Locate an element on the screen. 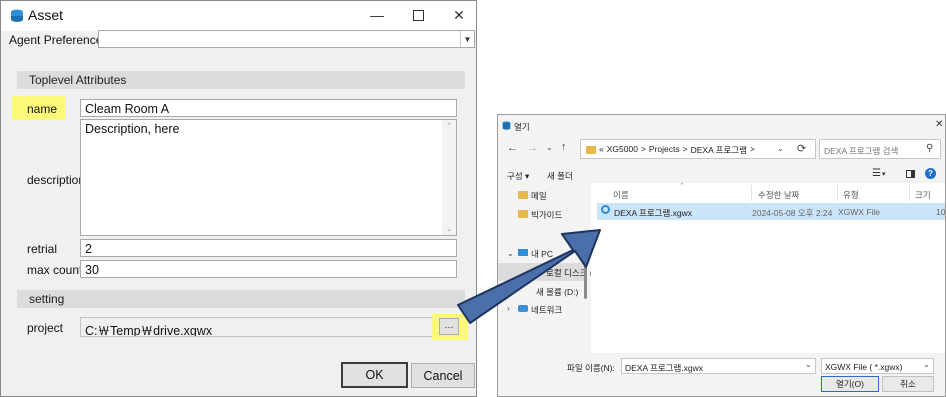  nav-item: 빅가이드 is located at coordinates (546, 215).